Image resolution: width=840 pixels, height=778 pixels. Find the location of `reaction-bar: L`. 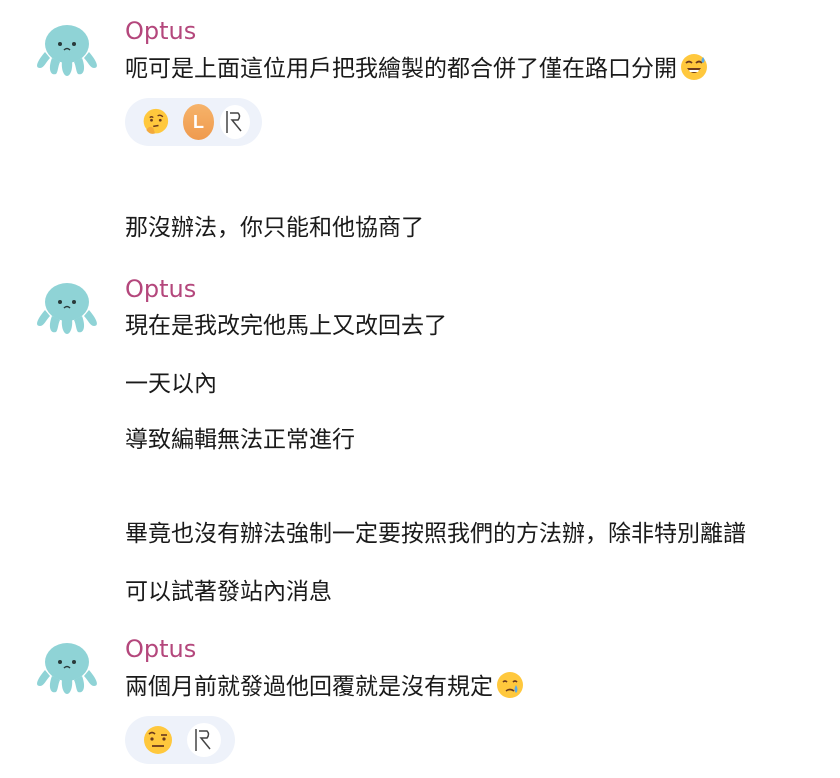

reaction-bar: L is located at coordinates (193, 122).